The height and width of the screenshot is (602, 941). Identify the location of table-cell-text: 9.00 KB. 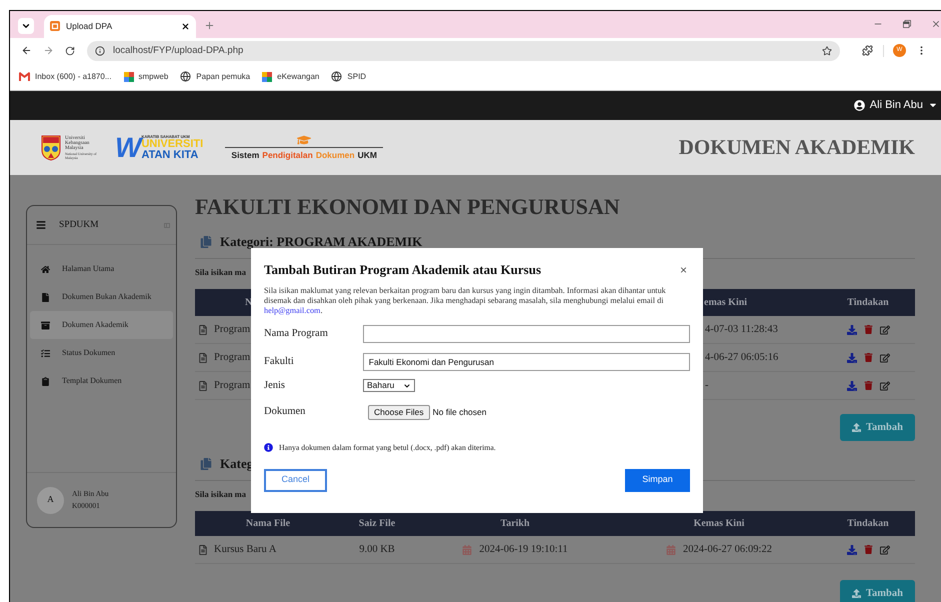
(377, 549).